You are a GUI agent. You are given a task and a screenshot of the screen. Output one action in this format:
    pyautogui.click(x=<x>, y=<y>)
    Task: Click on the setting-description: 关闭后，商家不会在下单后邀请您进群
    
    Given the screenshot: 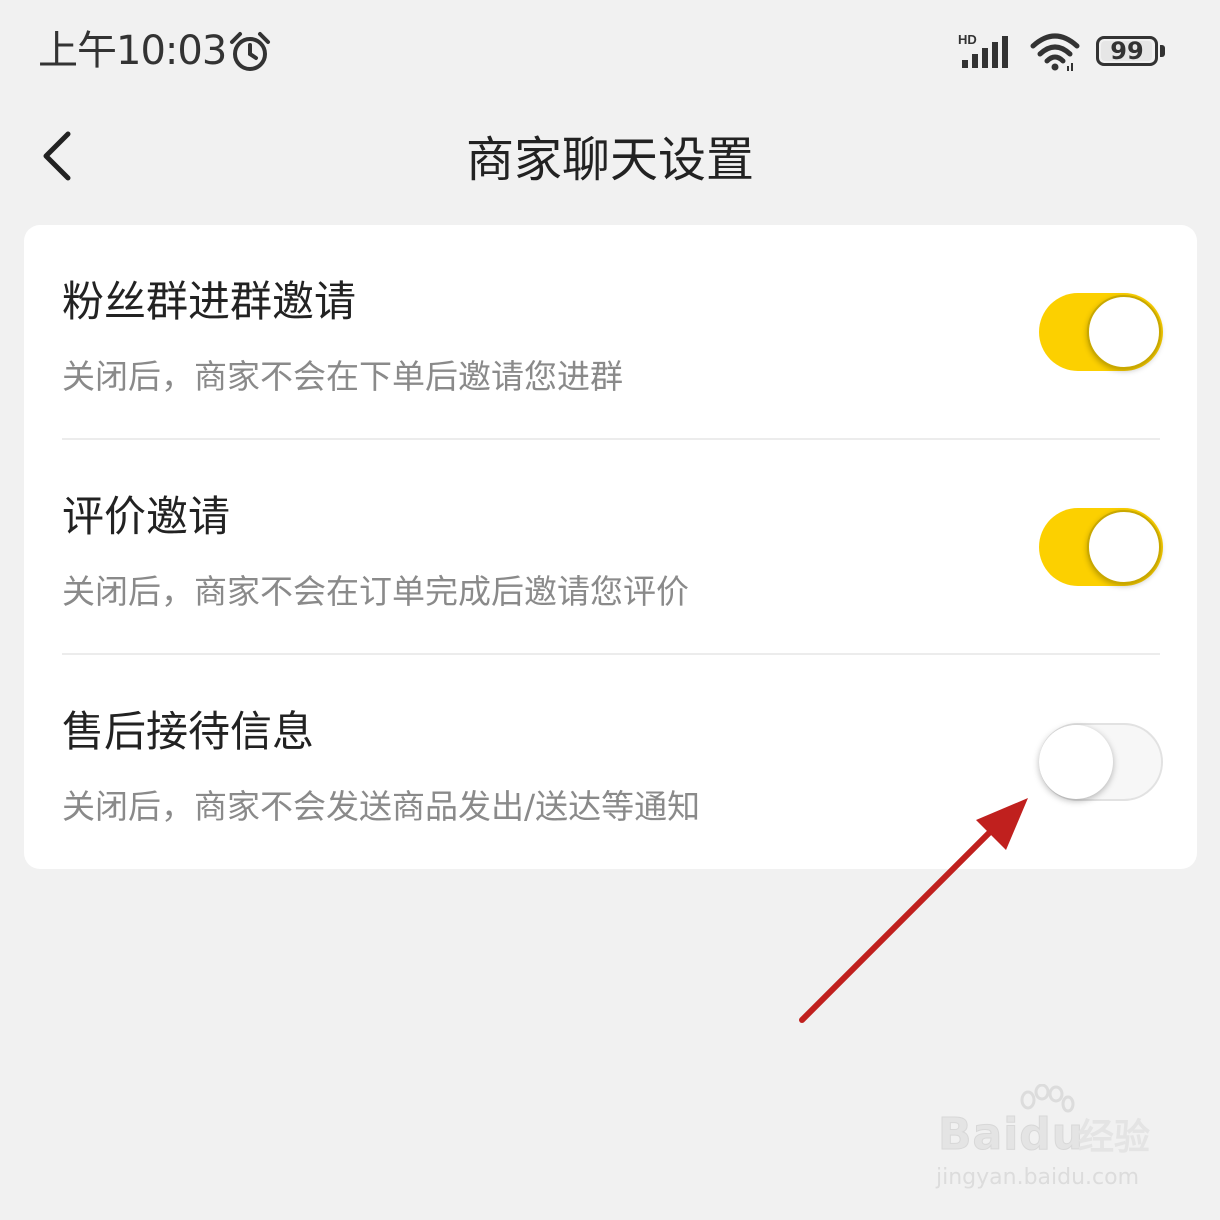 What is the action you would take?
    pyautogui.click(x=342, y=376)
    